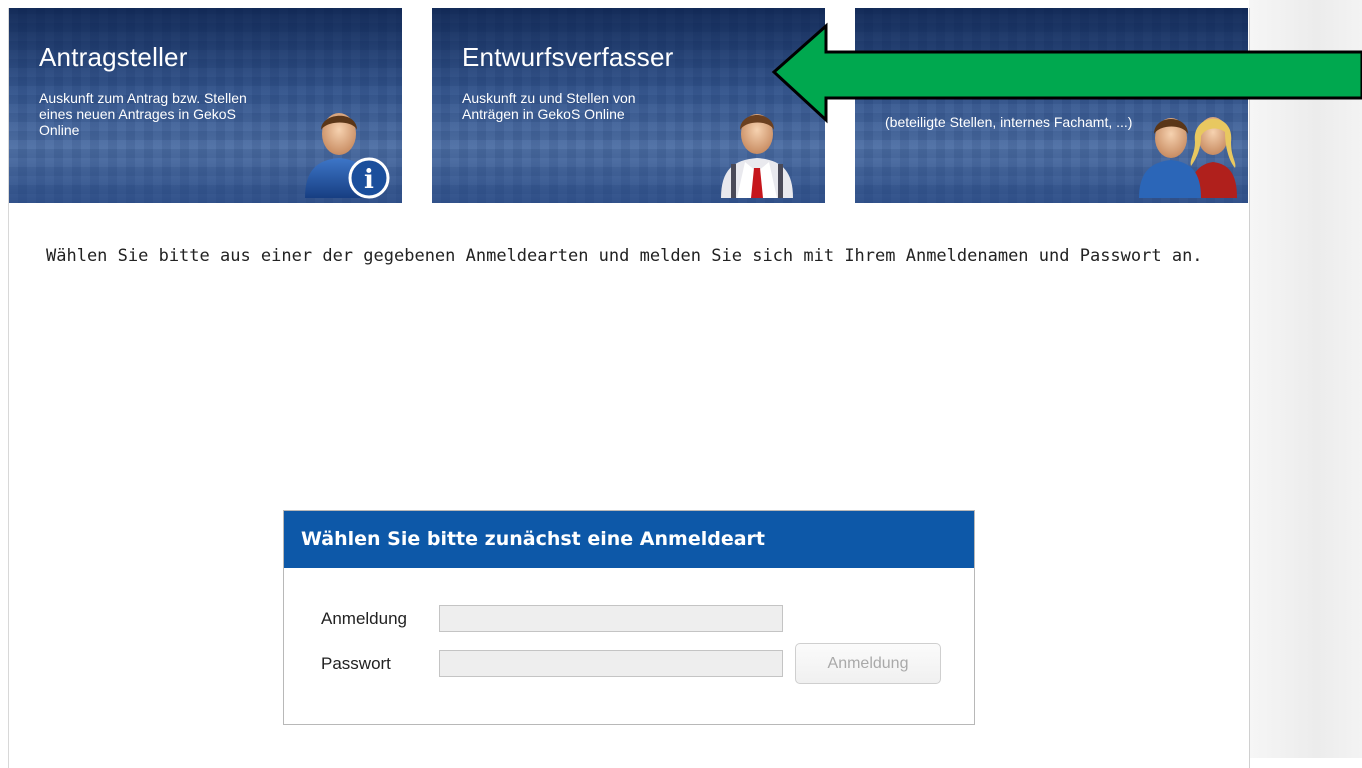 This screenshot has width=1362, height=768. What do you see at coordinates (356, 663) in the screenshot?
I see `password-label: Passwort` at bounding box center [356, 663].